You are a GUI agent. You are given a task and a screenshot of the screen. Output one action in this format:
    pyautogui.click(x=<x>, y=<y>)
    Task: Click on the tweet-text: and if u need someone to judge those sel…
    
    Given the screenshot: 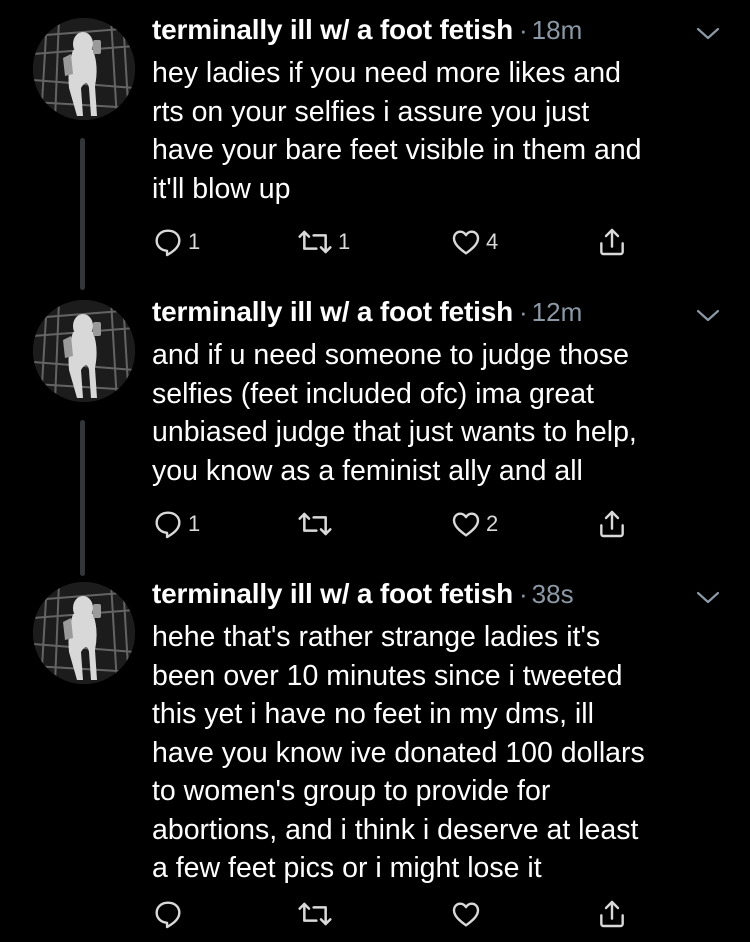 What is the action you would take?
    pyautogui.click(x=394, y=413)
    